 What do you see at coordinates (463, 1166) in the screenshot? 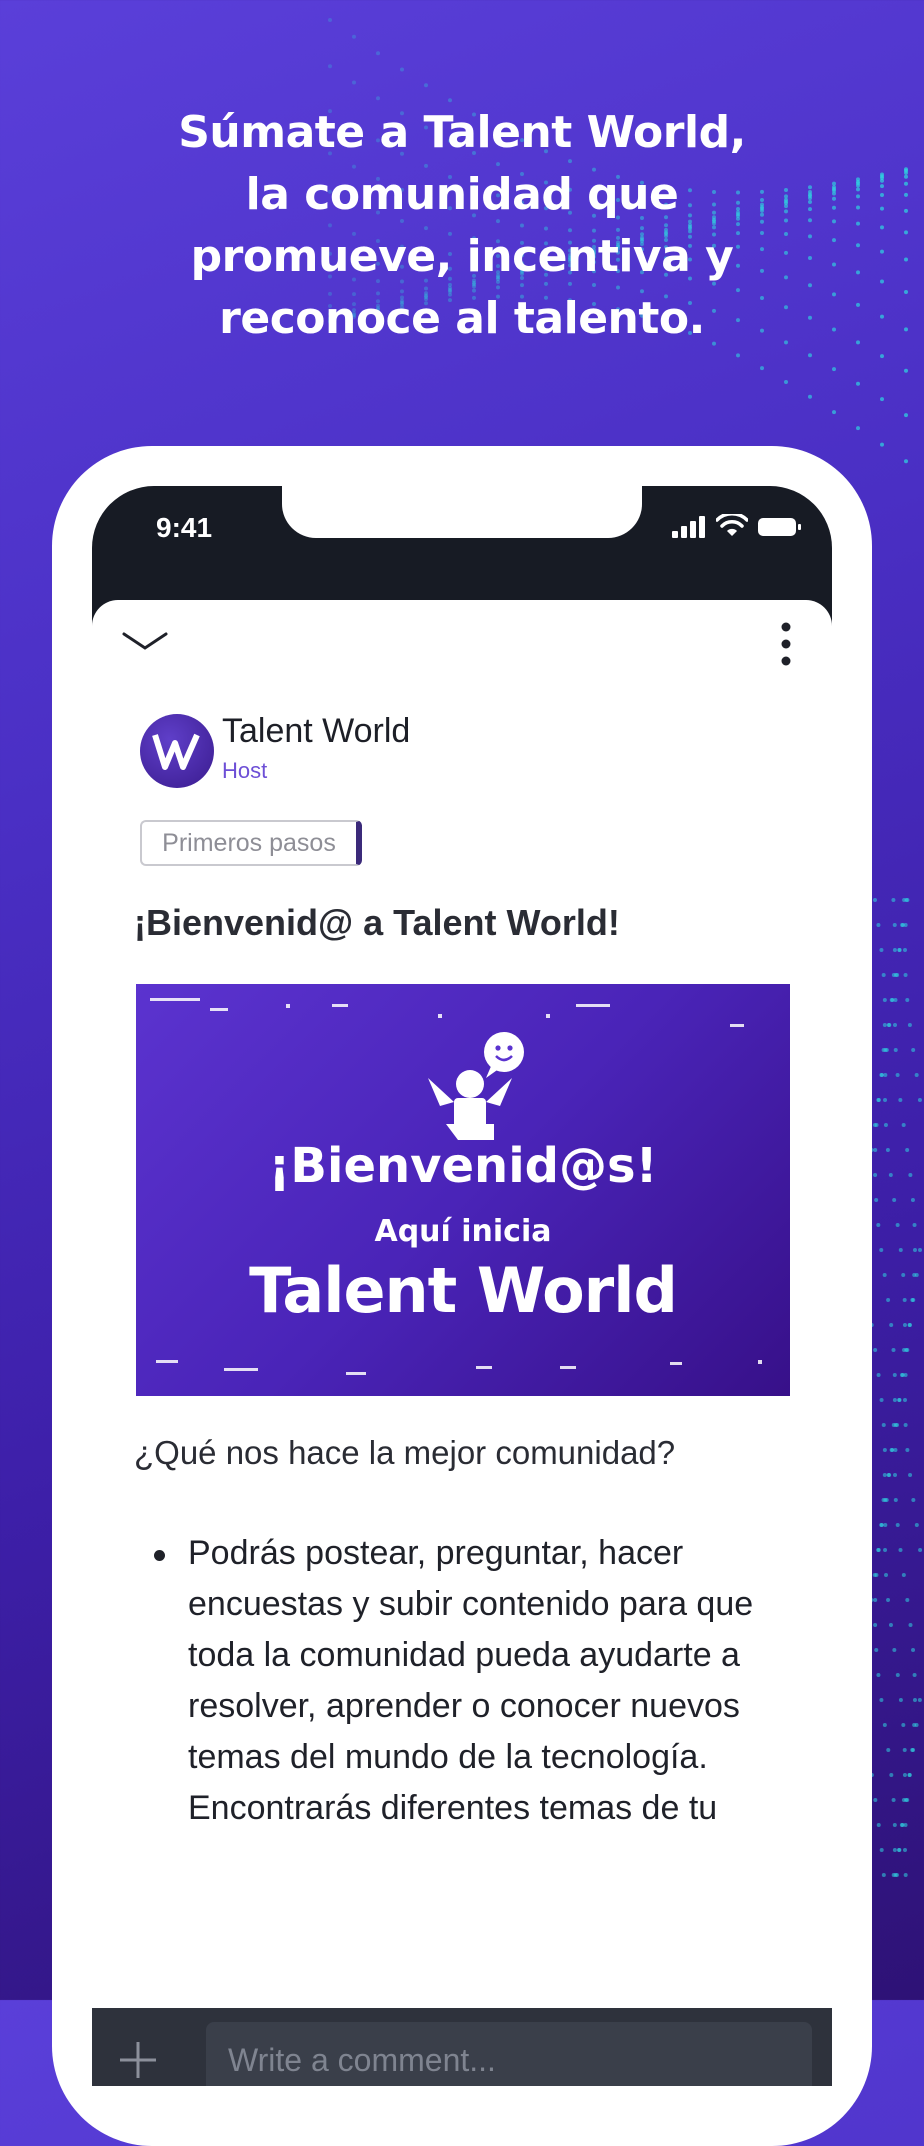
I see `banner-title: ¡Bienvenid@s!` at bounding box center [463, 1166].